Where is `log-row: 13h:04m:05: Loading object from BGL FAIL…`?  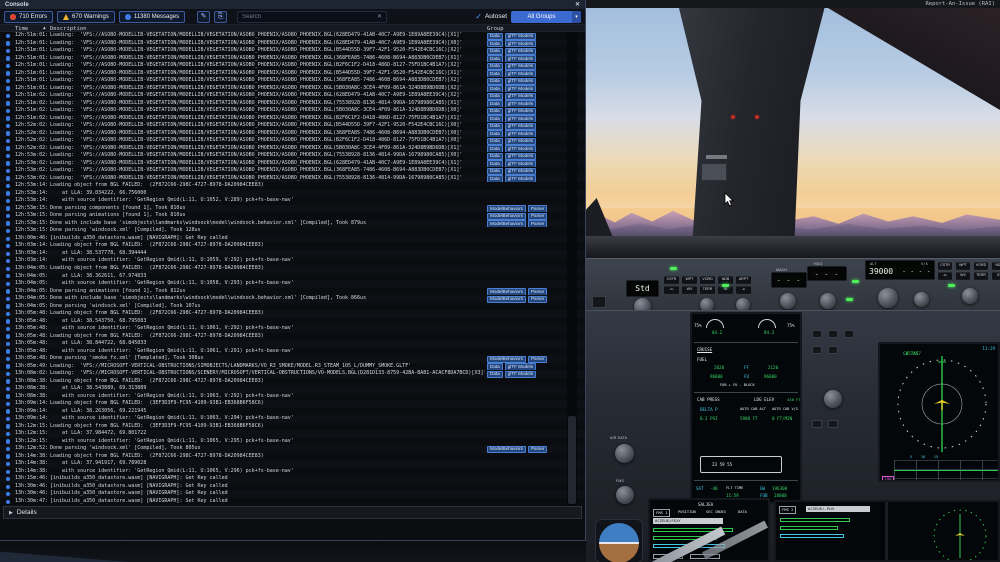
log-row: 13h:04m:05: Loading object from BGL FAIL… is located at coordinates (292, 268).